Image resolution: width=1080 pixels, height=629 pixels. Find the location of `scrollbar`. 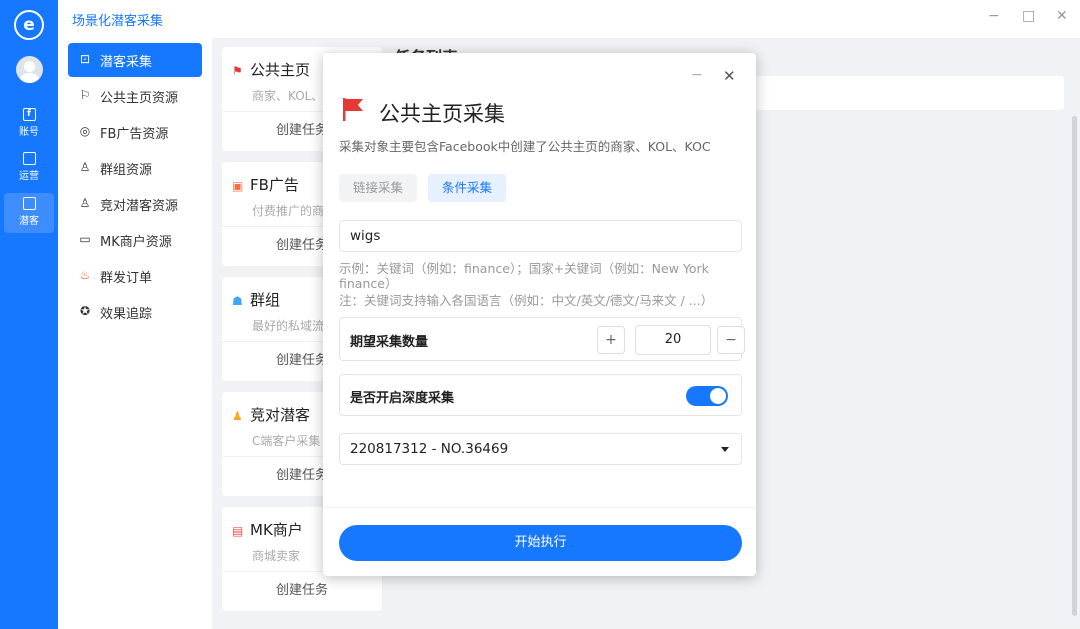

scrollbar is located at coordinates (1074, 366).